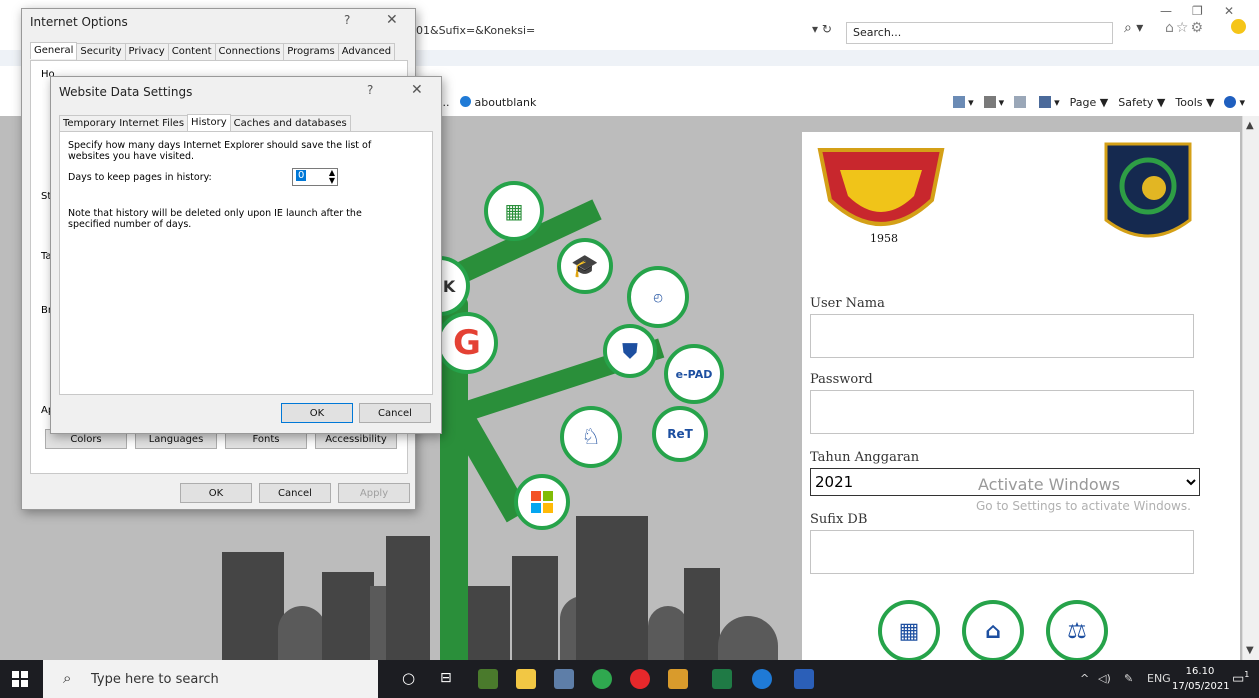 This screenshot has width=1259, height=698. Describe the element at coordinates (1200, 671) in the screenshot. I see `clock-time: 16.10` at that location.